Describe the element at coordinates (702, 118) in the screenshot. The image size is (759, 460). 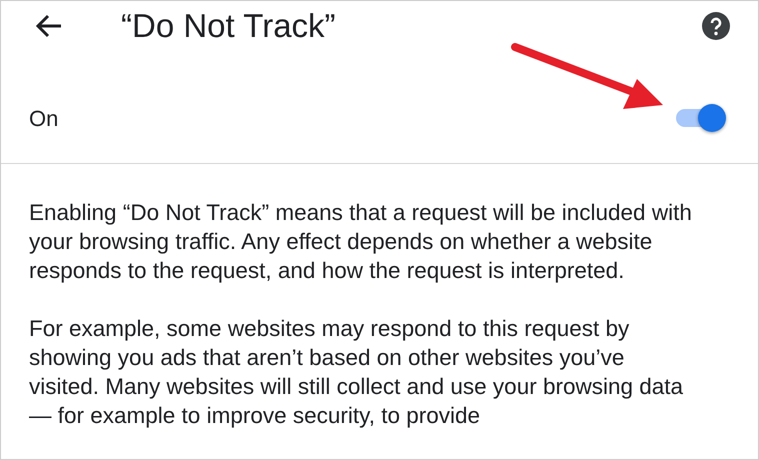
I see `toggle-switch` at that location.